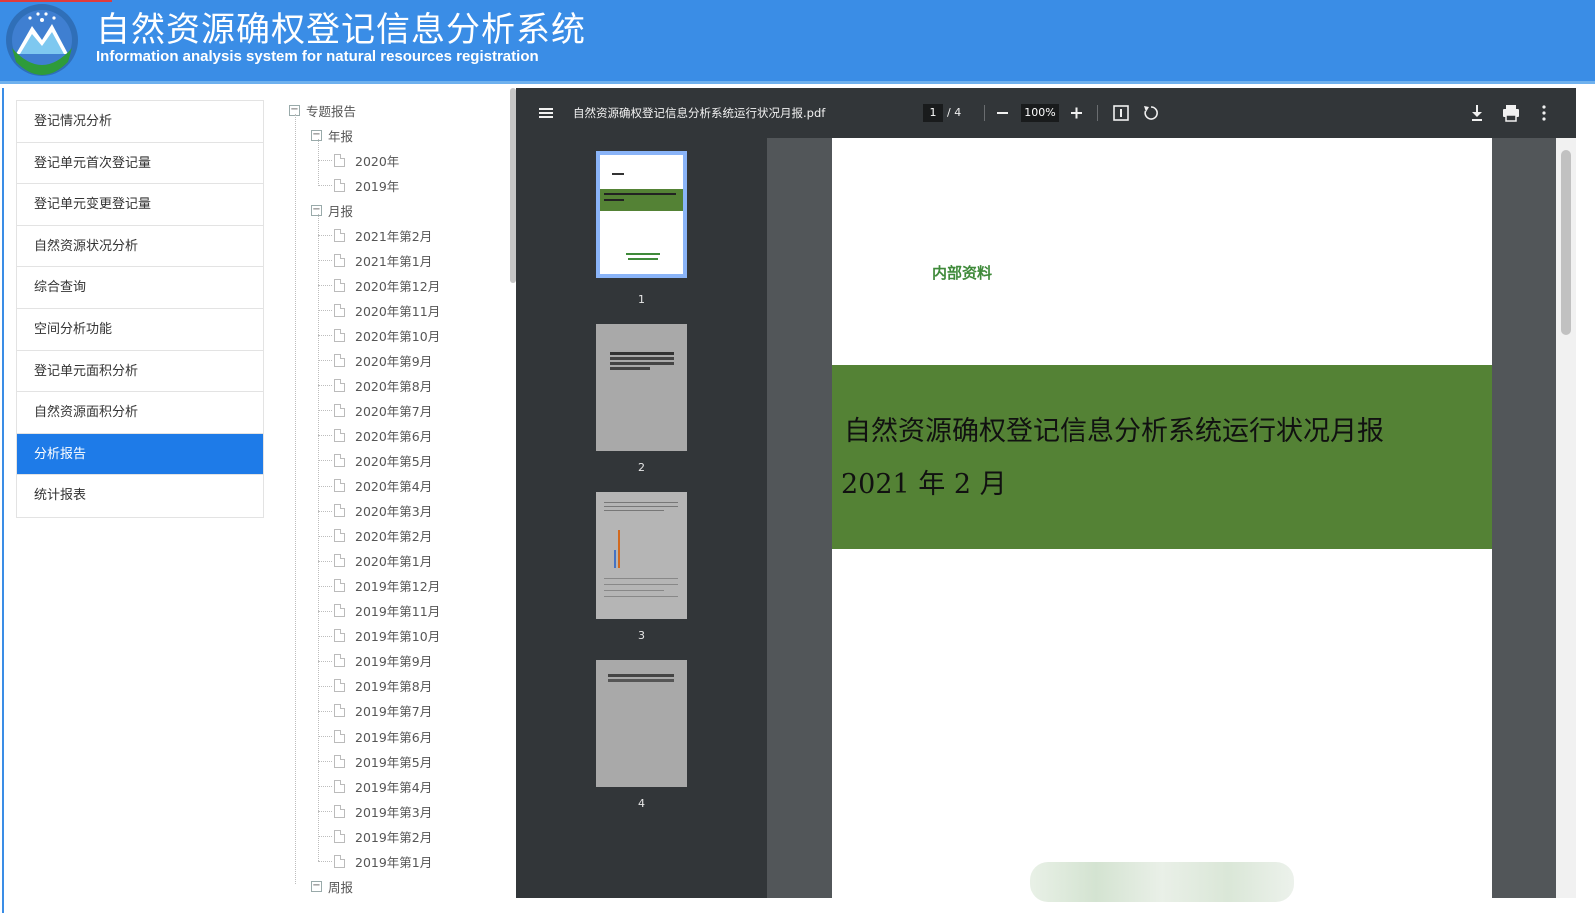 The image size is (1595, 913). Describe the element at coordinates (383, 761) in the screenshot. I see `tree-node-report: 2019年第5月` at that location.